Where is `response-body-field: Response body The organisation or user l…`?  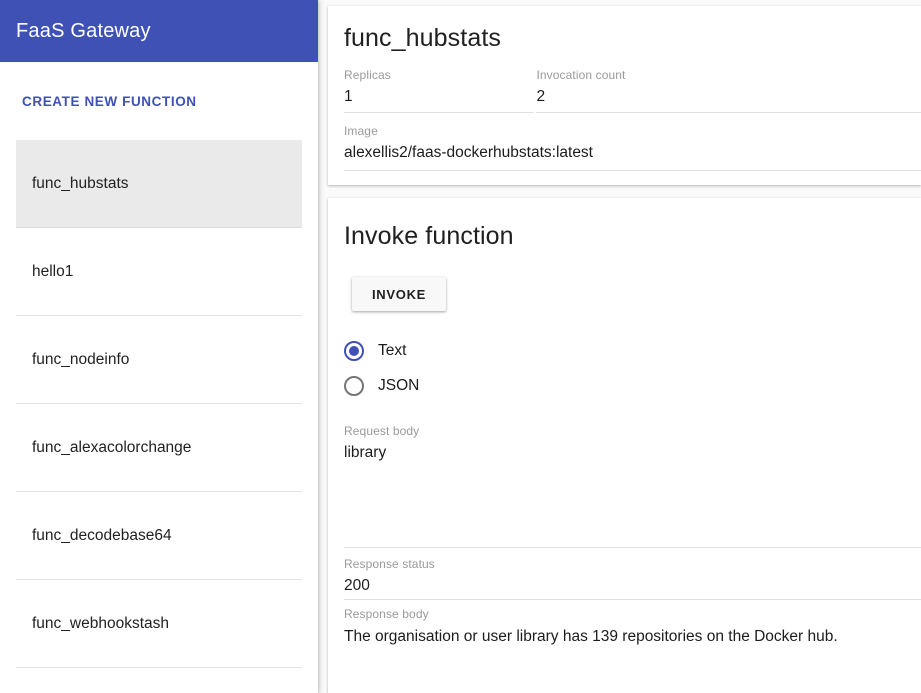 response-body-field: Response body The organisation or user l… is located at coordinates (632, 630).